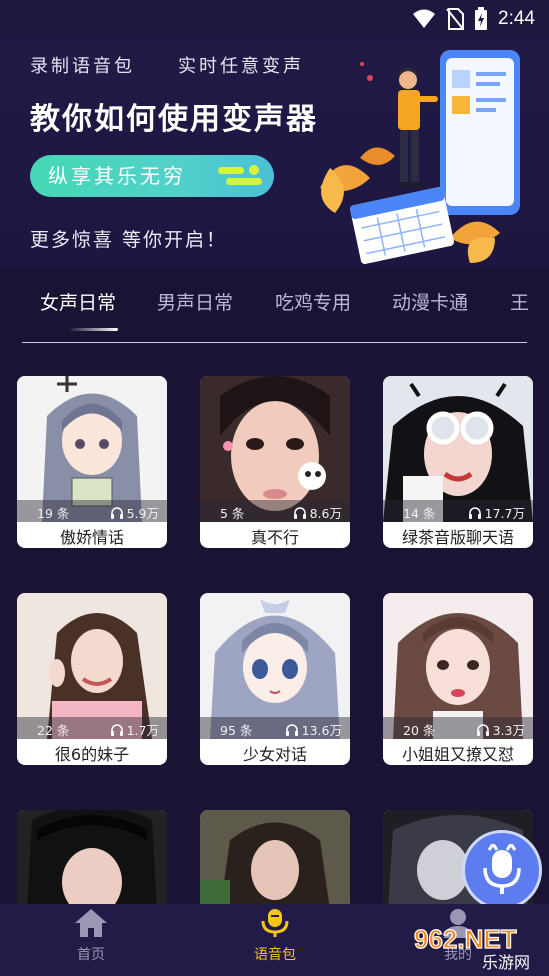 The height and width of the screenshot is (976, 549). Describe the element at coordinates (274, 754) in the screenshot. I see `card-title: 少女对话` at that location.